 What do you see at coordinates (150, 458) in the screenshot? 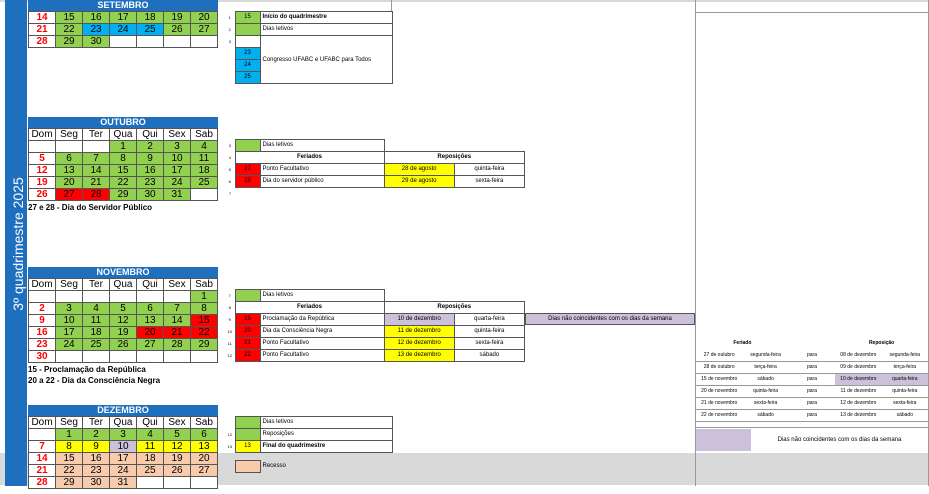
I see `day-cell: 18` at bounding box center [150, 458].